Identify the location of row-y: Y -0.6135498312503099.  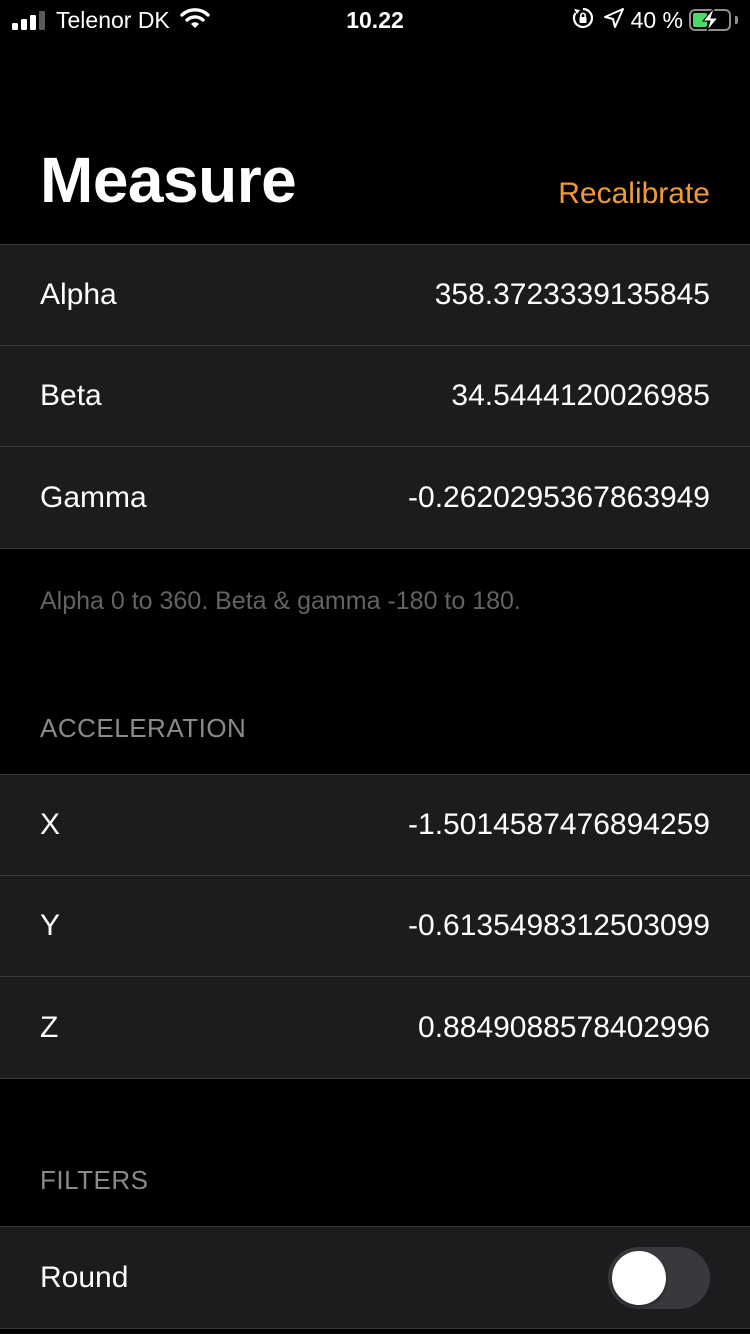
(375, 926).